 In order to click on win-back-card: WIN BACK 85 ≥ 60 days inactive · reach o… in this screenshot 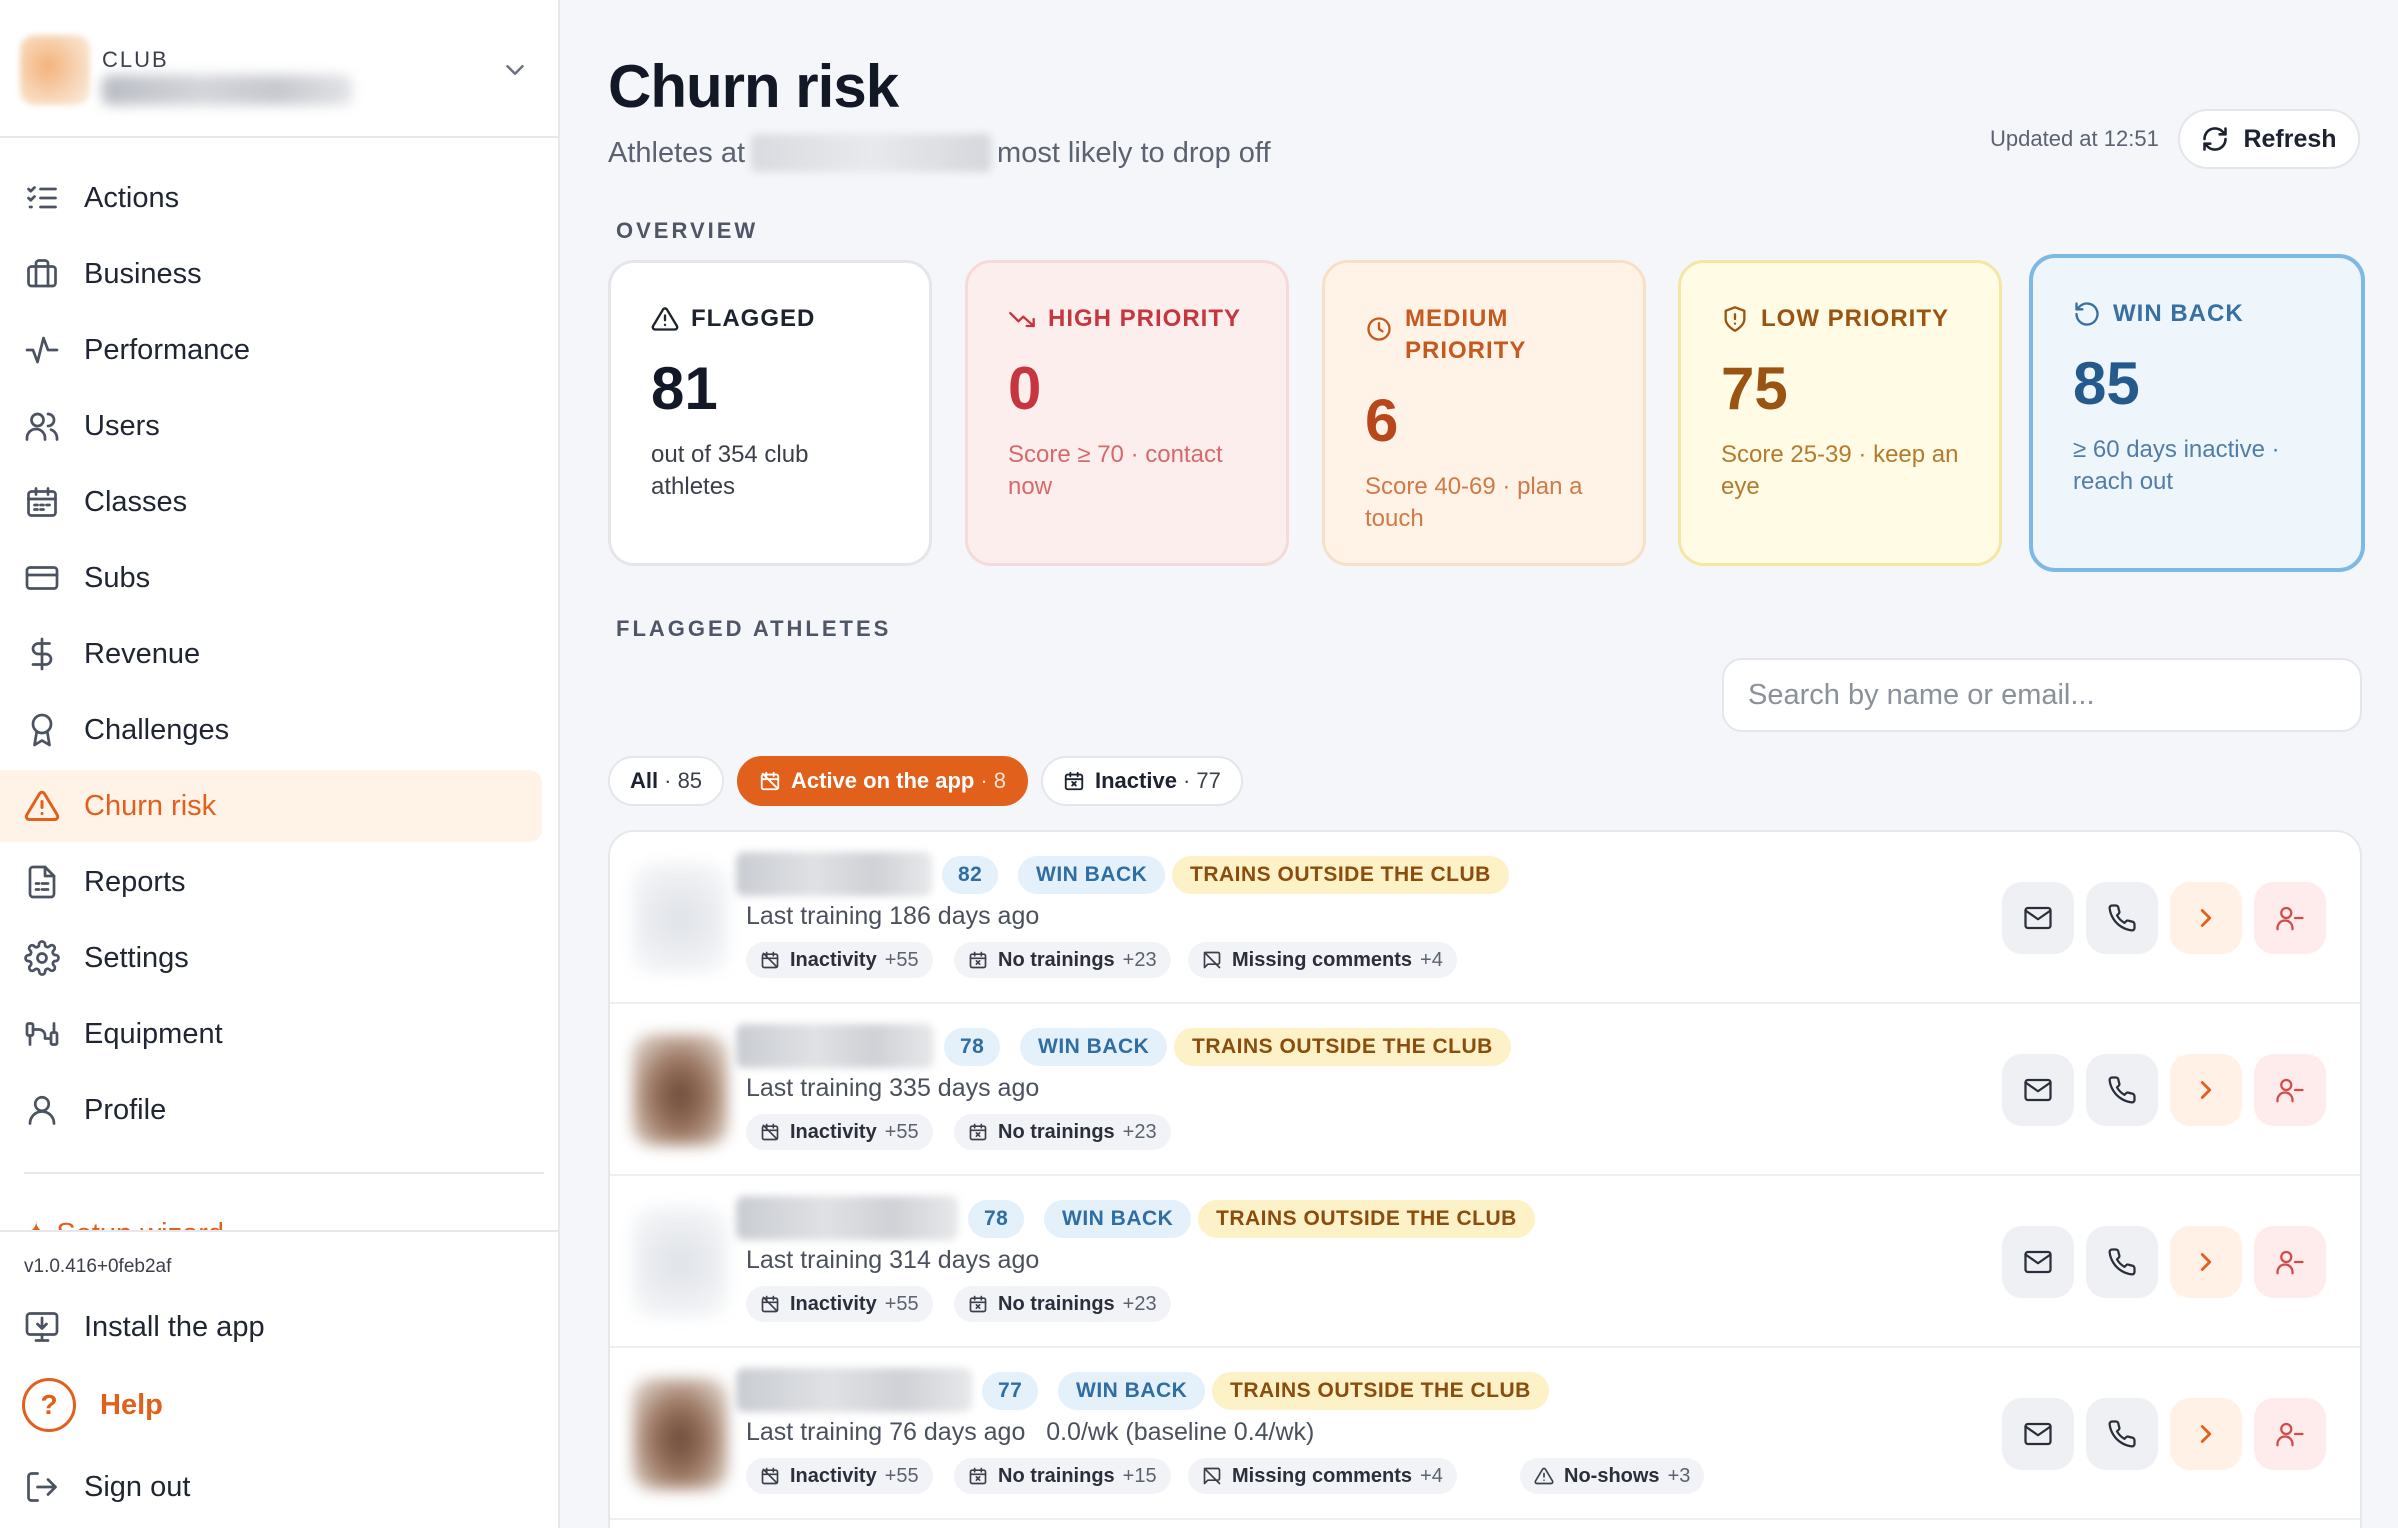, I will do `click(2197, 413)`.